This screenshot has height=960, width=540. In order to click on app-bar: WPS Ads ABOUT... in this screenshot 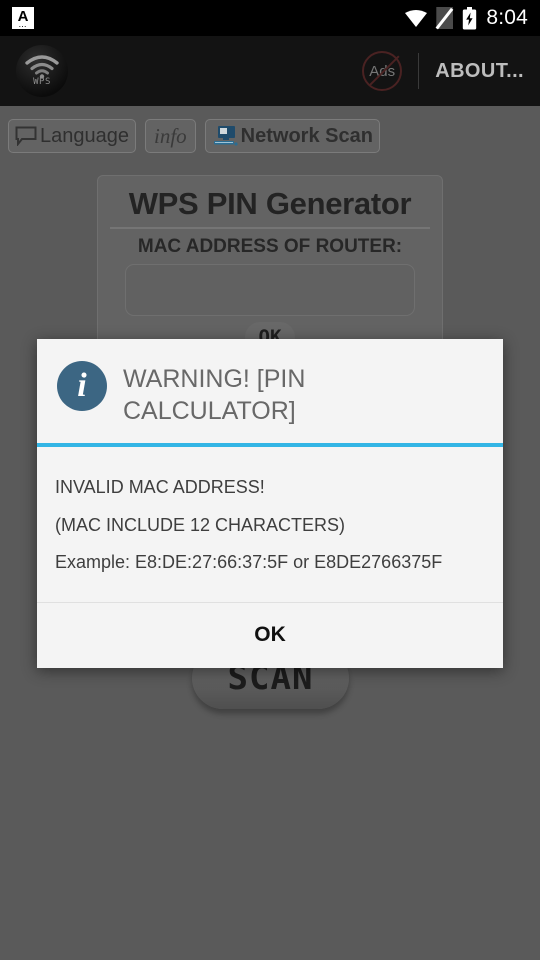, I will do `click(270, 71)`.